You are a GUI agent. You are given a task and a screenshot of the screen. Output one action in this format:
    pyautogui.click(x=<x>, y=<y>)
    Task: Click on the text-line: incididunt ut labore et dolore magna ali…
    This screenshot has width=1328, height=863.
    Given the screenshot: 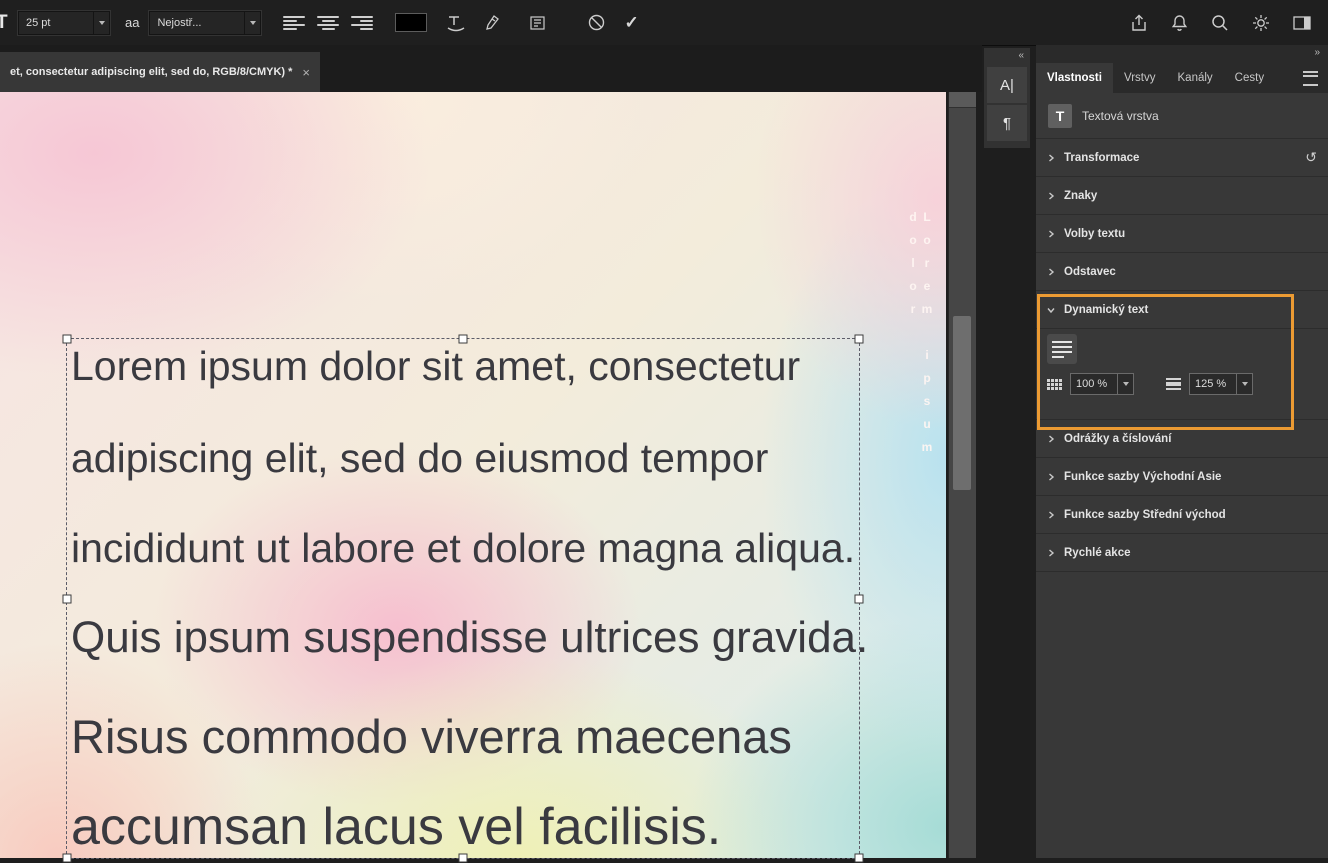 What is the action you would take?
    pyautogui.click(x=463, y=548)
    